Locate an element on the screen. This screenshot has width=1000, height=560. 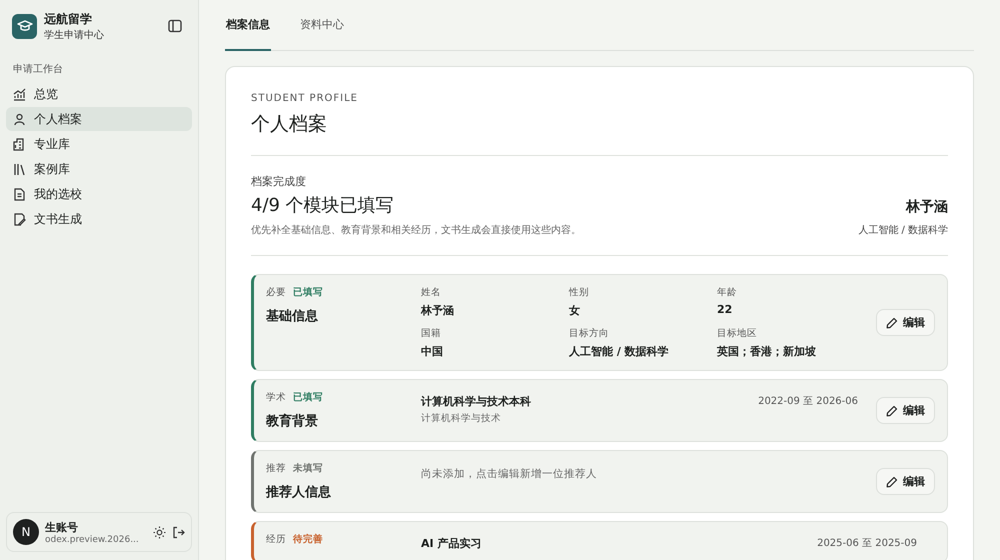
nav-item: 总览 is located at coordinates (99, 94).